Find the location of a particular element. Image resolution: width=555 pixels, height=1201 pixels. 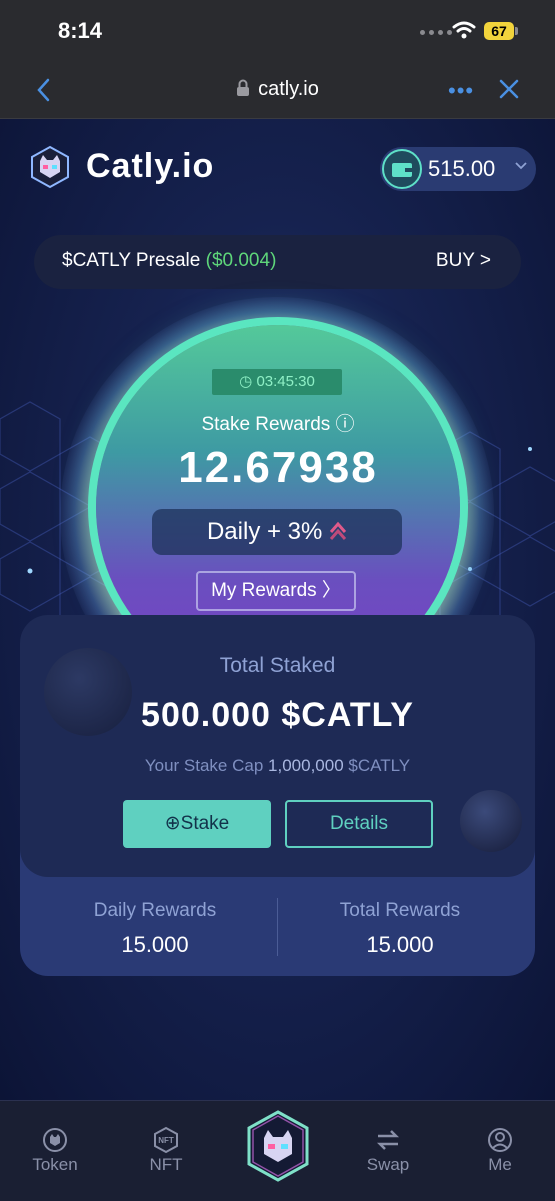

presale-price: ($0.004) is located at coordinates (241, 260).